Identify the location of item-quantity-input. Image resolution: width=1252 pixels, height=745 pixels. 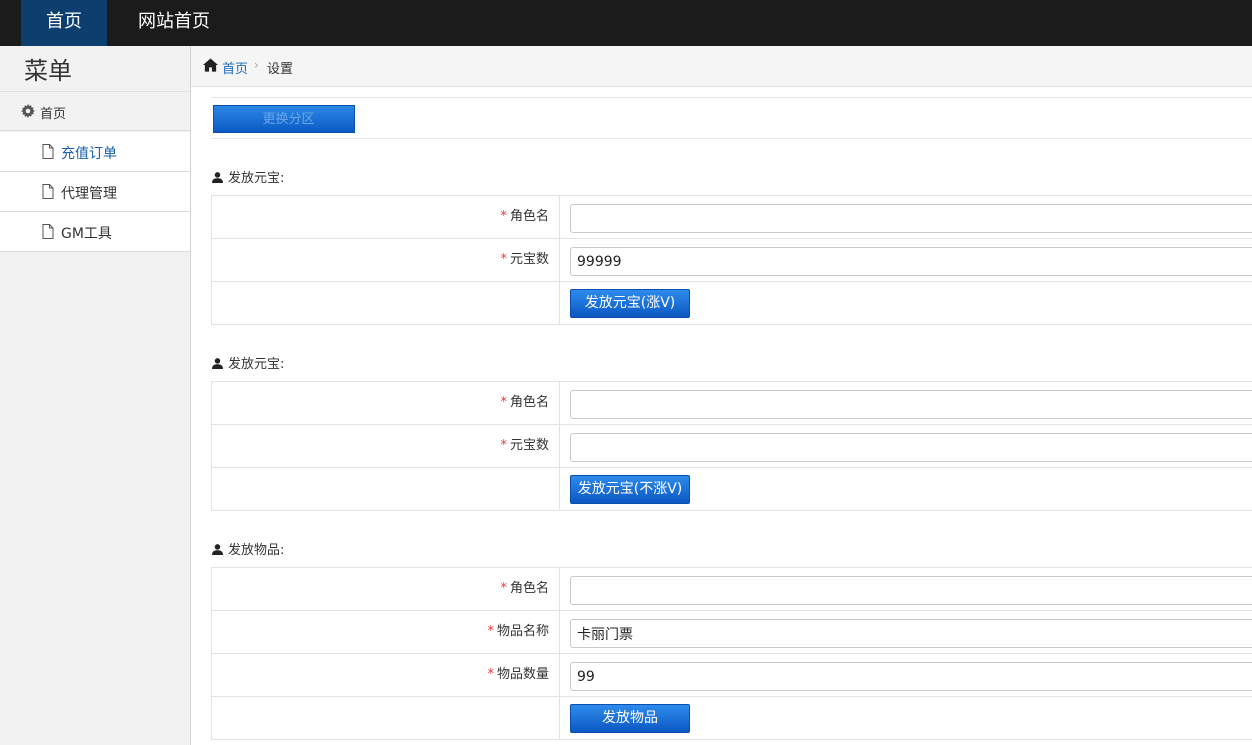
(911, 676).